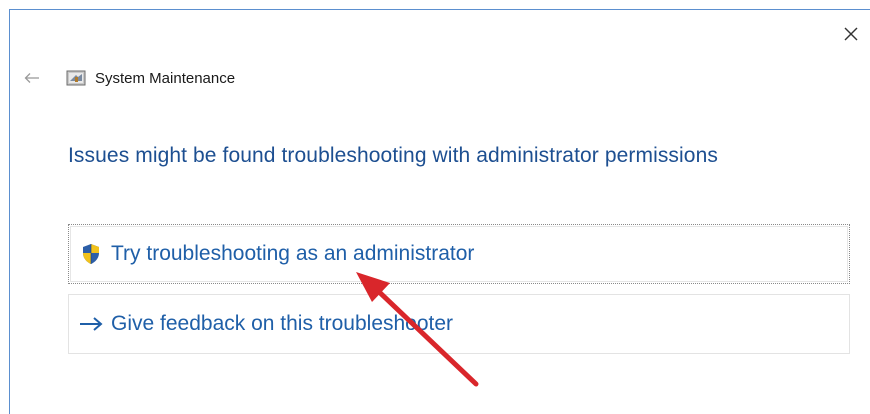  What do you see at coordinates (293, 253) in the screenshot?
I see `option-label: Try troubleshooting as an administrator` at bounding box center [293, 253].